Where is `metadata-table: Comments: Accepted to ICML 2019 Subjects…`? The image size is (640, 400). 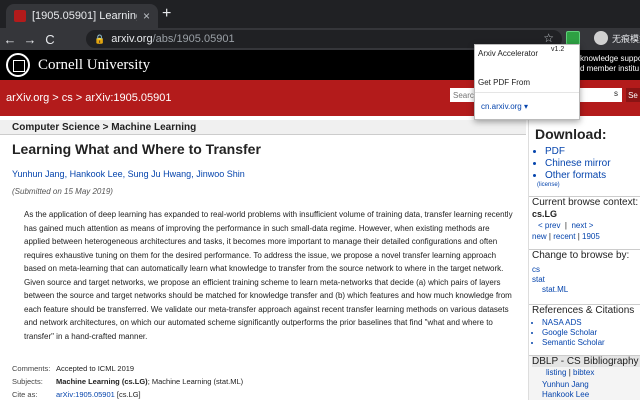 metadata-table: Comments: Accepted to ICML 2019 Subjects… is located at coordinates (267, 381).